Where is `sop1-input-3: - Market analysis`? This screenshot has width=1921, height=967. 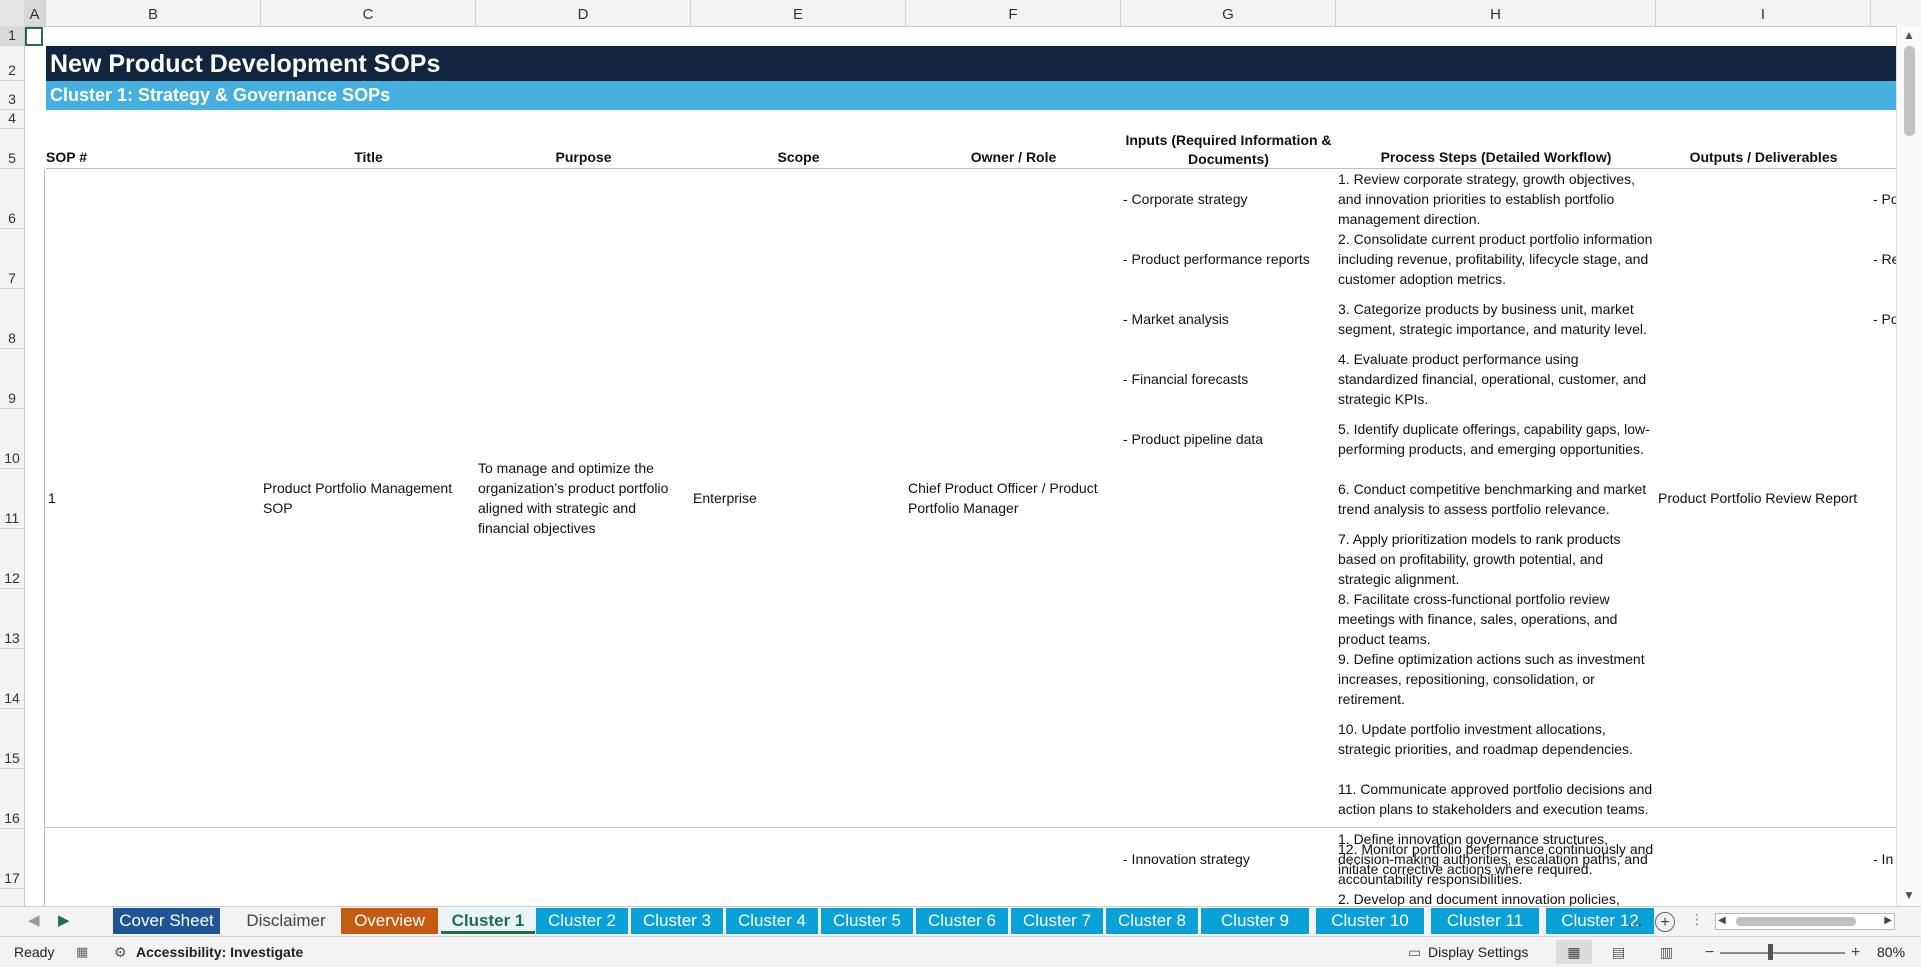 sop1-input-3: - Market analysis is located at coordinates (1228, 319).